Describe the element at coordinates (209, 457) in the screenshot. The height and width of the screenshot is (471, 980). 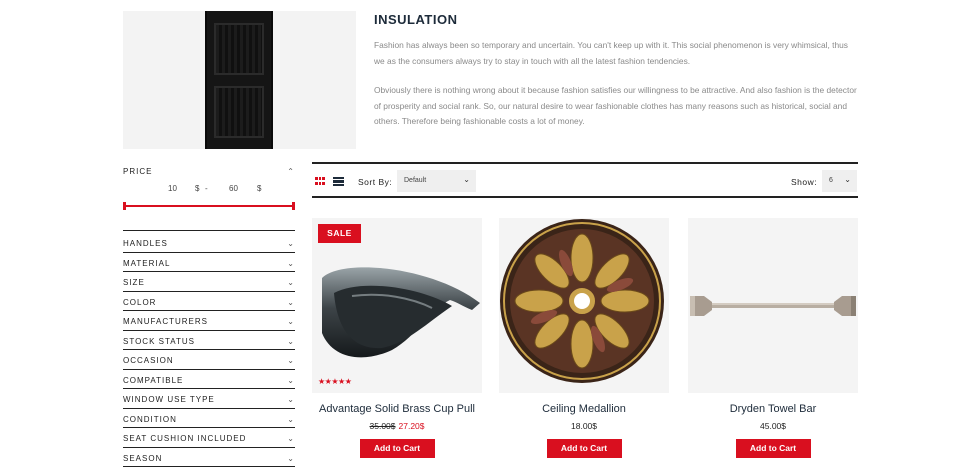
I see `filter-season: SEASON ⌄` at that location.